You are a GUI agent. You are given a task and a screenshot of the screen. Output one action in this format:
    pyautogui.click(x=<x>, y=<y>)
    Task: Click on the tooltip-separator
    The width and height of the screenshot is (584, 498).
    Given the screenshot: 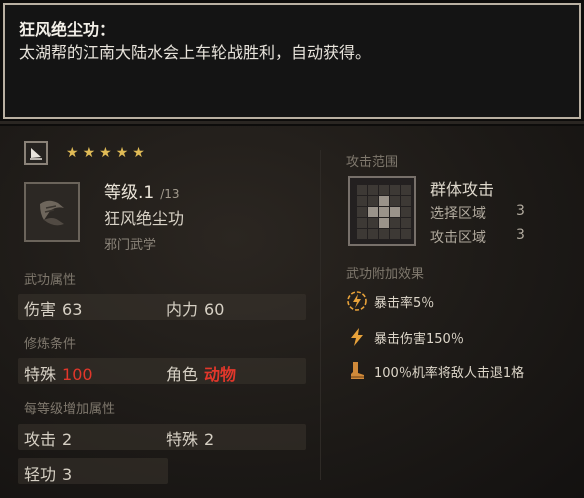 What is the action you would take?
    pyautogui.click(x=292, y=122)
    